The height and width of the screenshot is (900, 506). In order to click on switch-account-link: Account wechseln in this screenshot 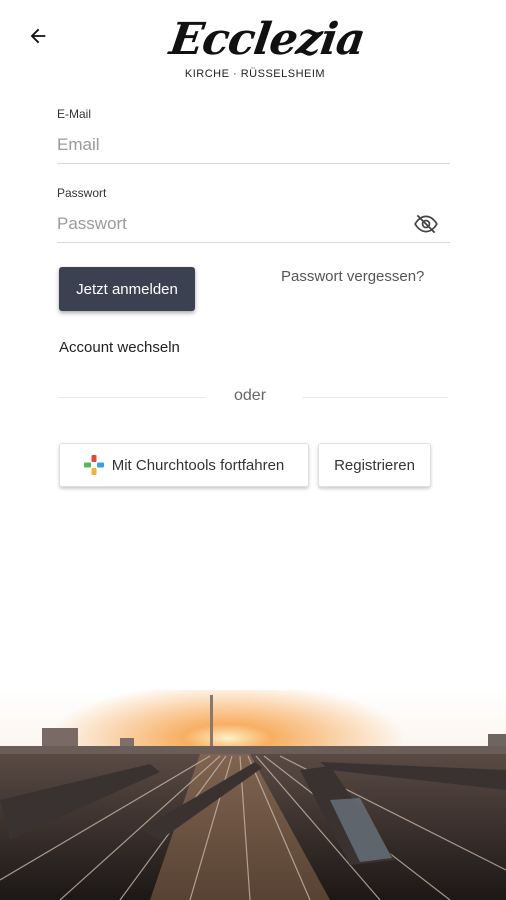, I will do `click(119, 347)`.